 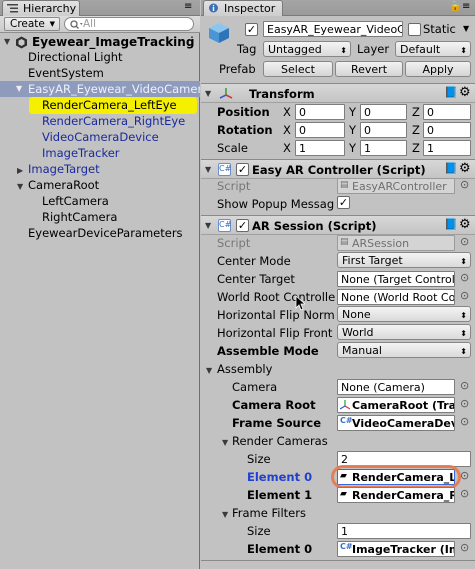 I want to click on static-checkbox, so click(x=414, y=29).